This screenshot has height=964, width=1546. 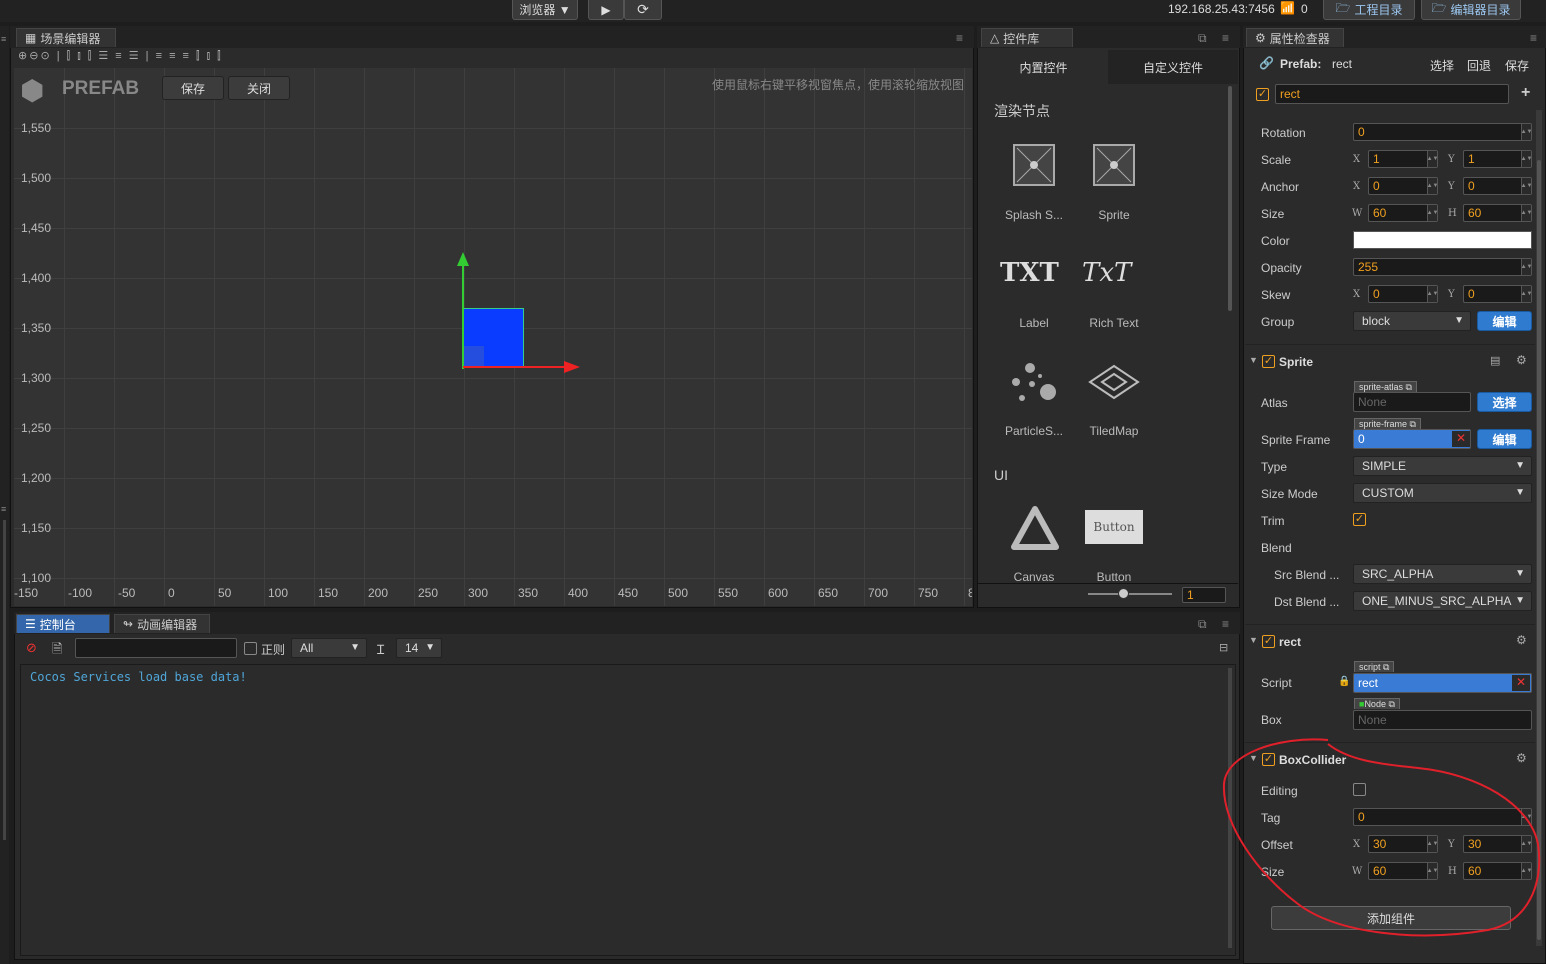 What do you see at coordinates (1442, 267) in the screenshot?
I see `opacity-input: 255 ▲▼` at bounding box center [1442, 267].